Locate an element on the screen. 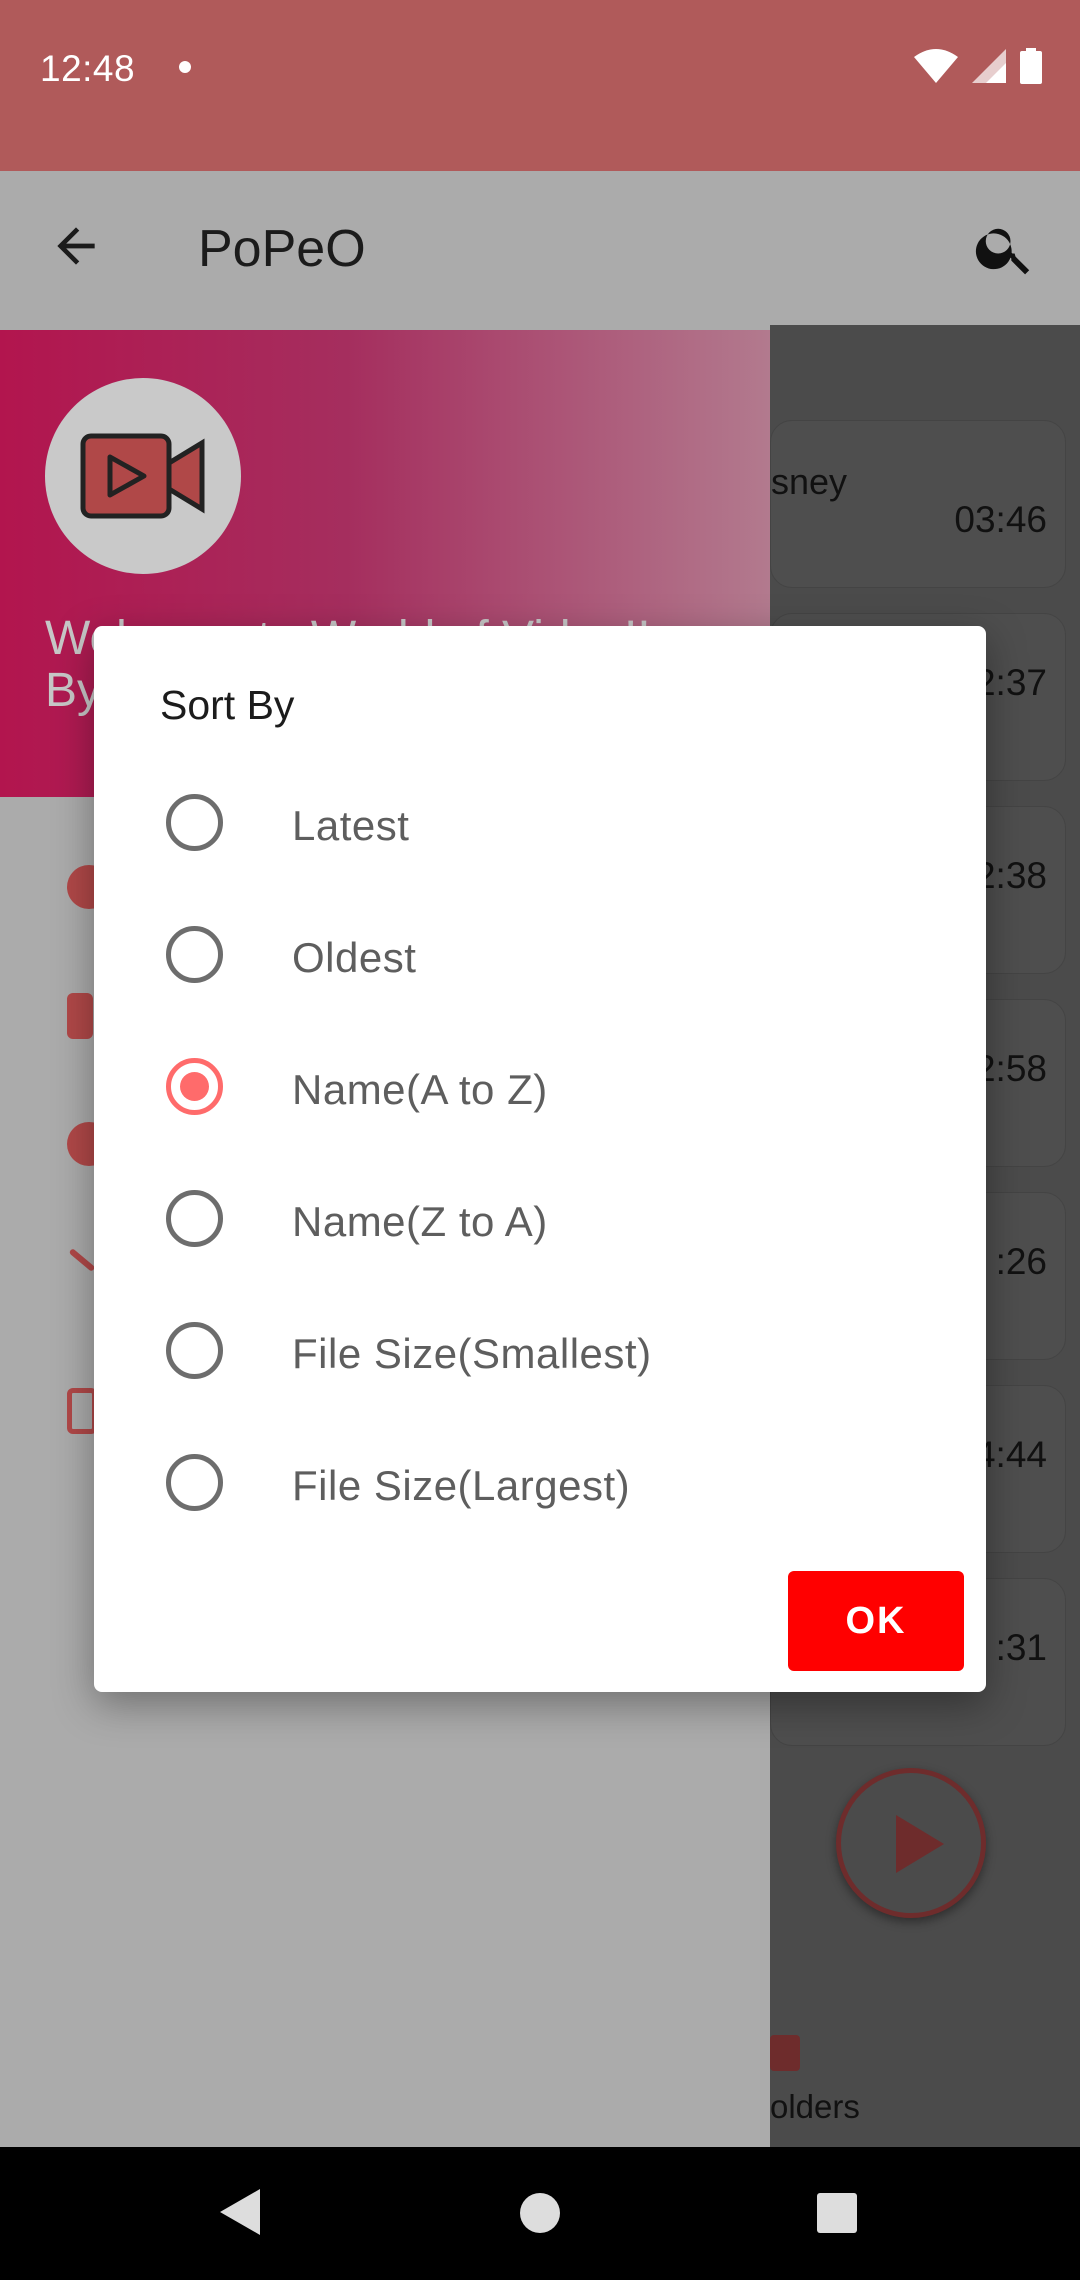  nav-back-icon is located at coordinates (240, 2212).